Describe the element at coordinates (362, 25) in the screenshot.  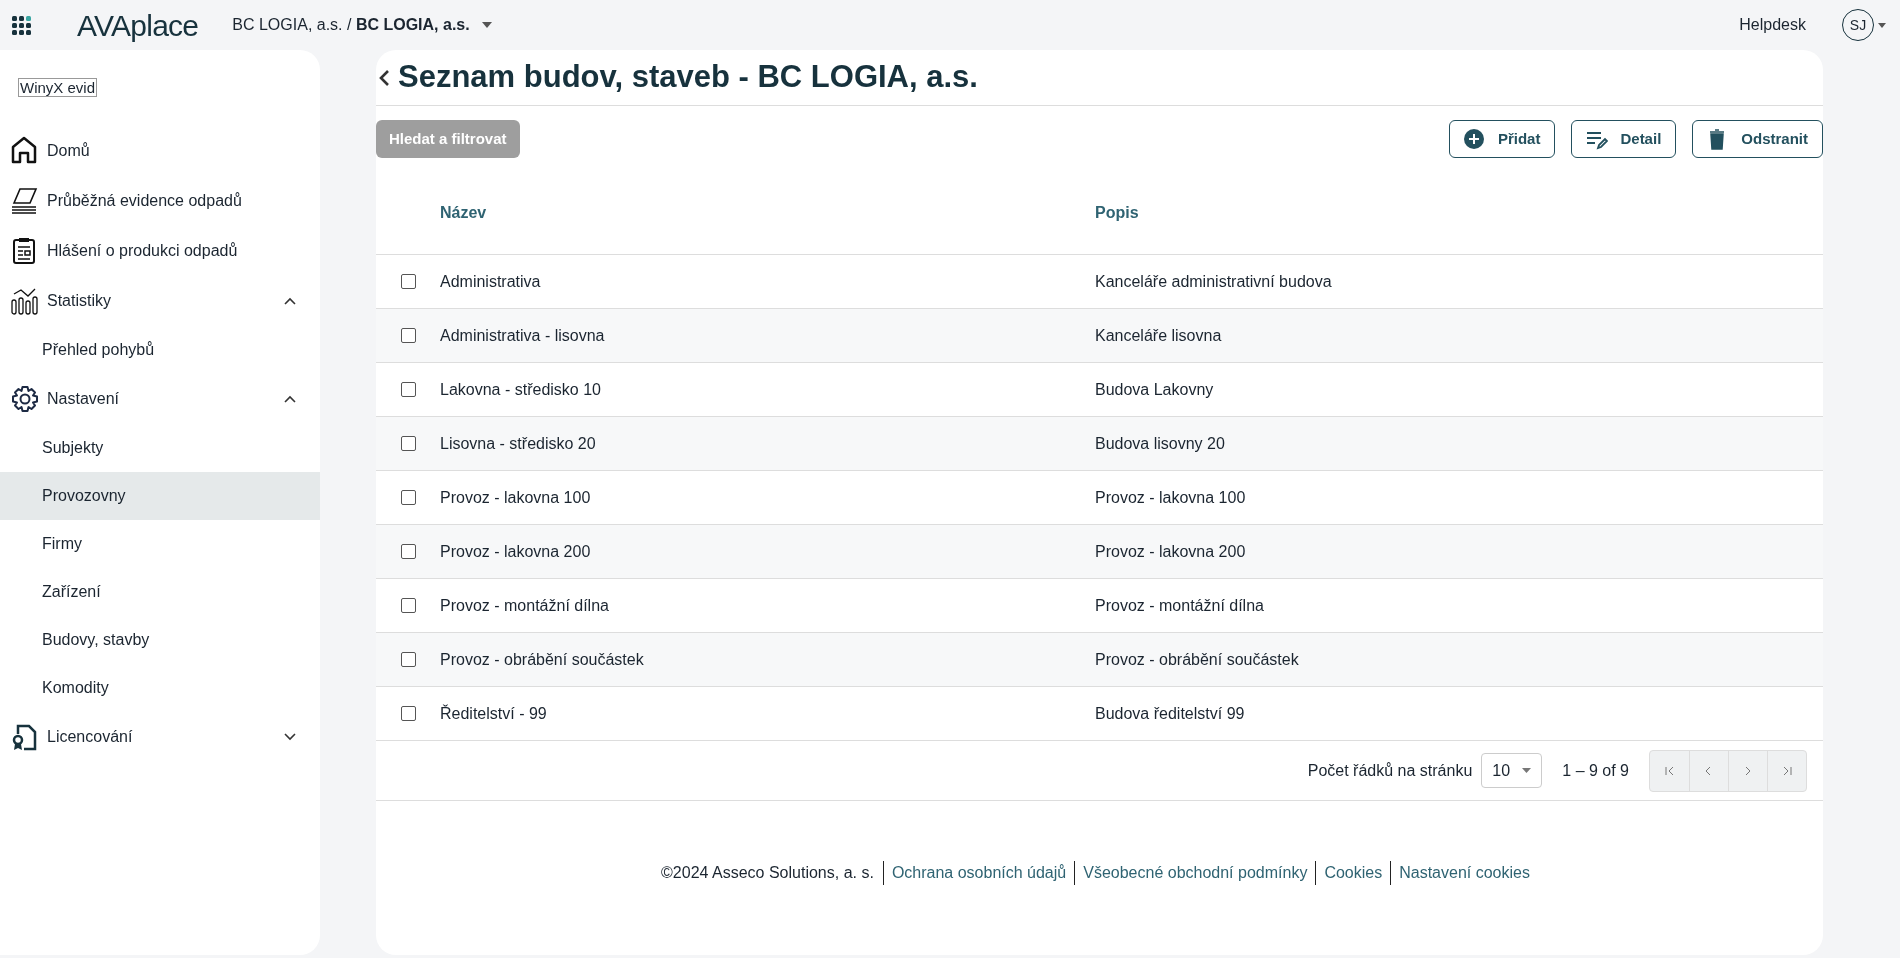
I see `company-selector: BC LOGIA, a.s. / BC LOGIA, a.s.` at that location.